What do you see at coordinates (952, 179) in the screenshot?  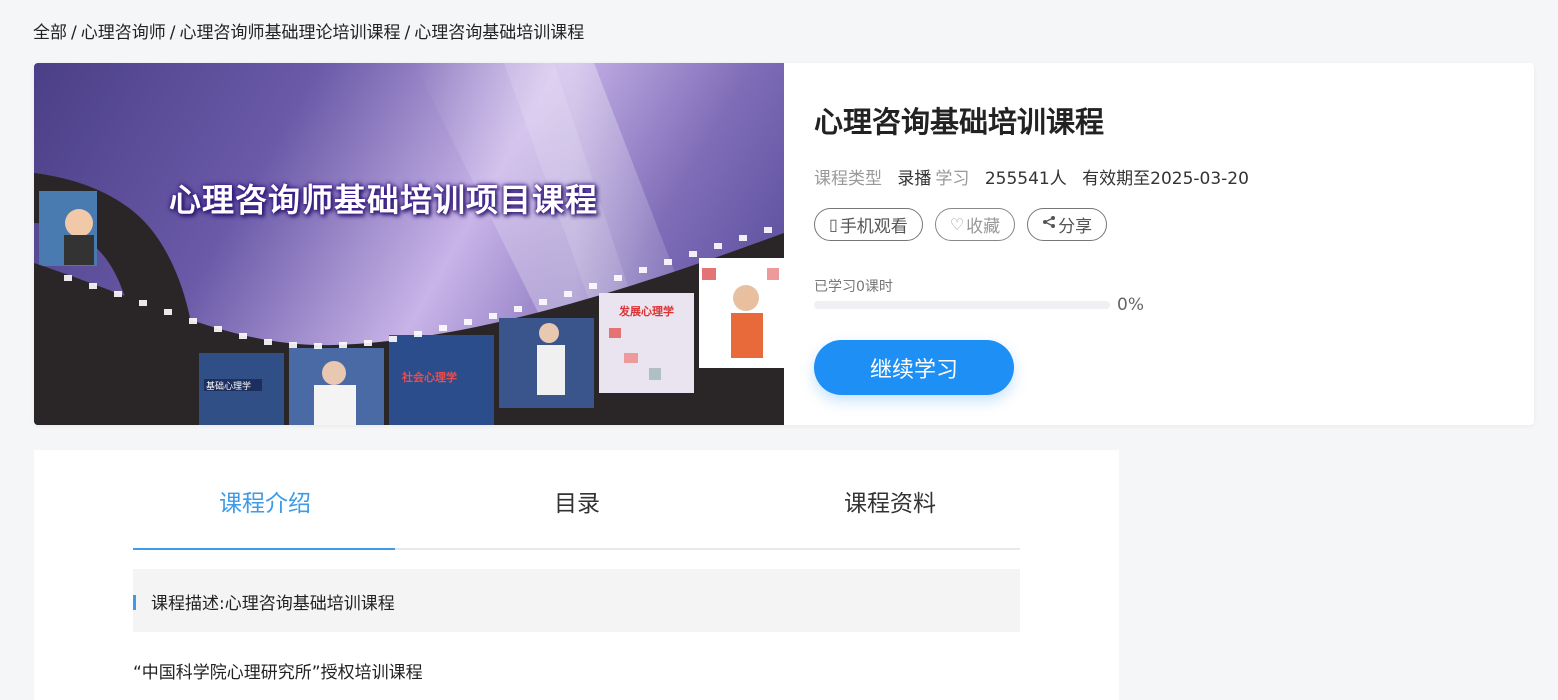 I see `course-mode-sub: 学习` at bounding box center [952, 179].